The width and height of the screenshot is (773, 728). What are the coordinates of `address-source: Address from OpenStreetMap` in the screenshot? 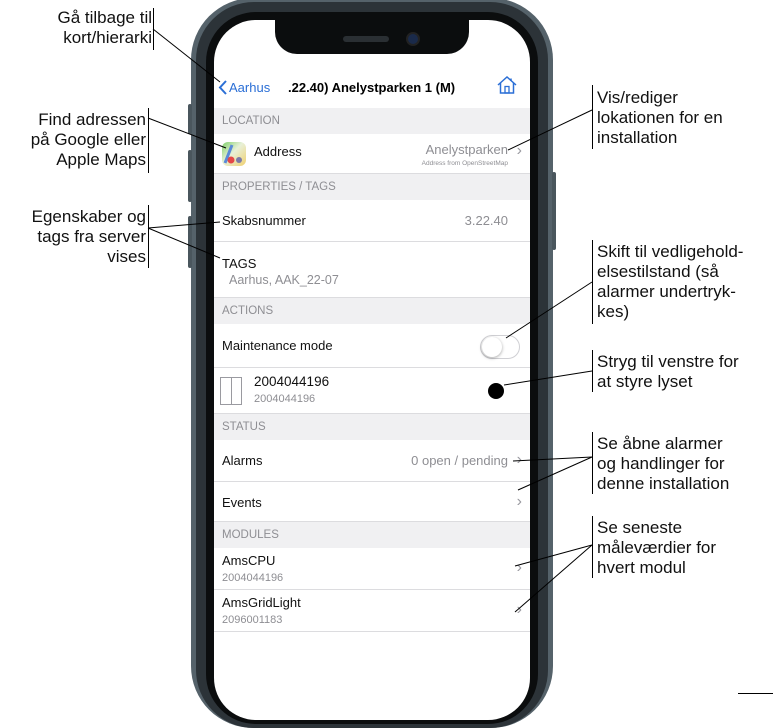 It's located at (464, 163).